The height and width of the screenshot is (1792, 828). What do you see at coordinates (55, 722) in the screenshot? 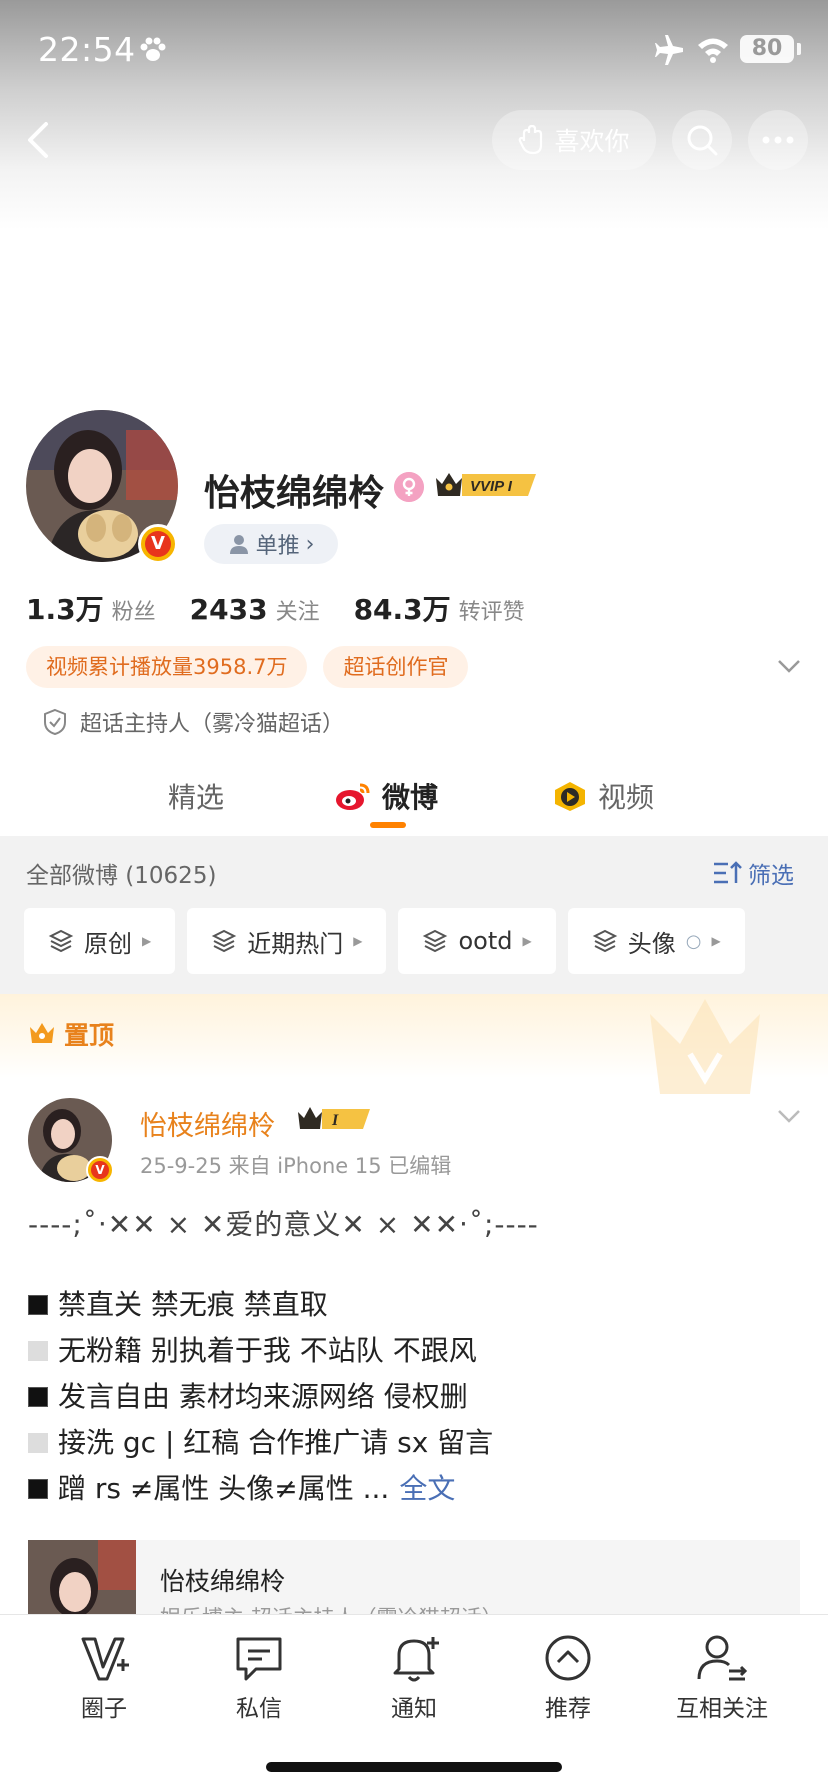
I see `shield-icon` at bounding box center [55, 722].